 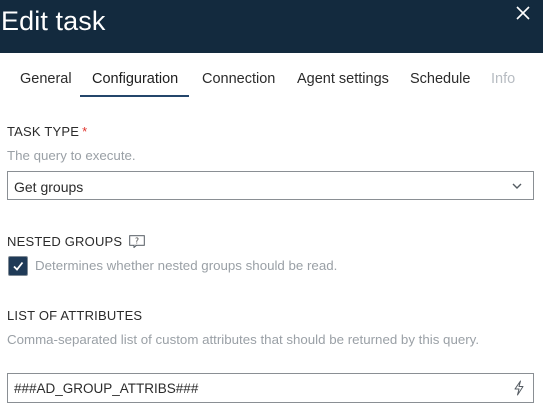 What do you see at coordinates (49, 187) in the screenshot?
I see `task-type-value: Get groups` at bounding box center [49, 187].